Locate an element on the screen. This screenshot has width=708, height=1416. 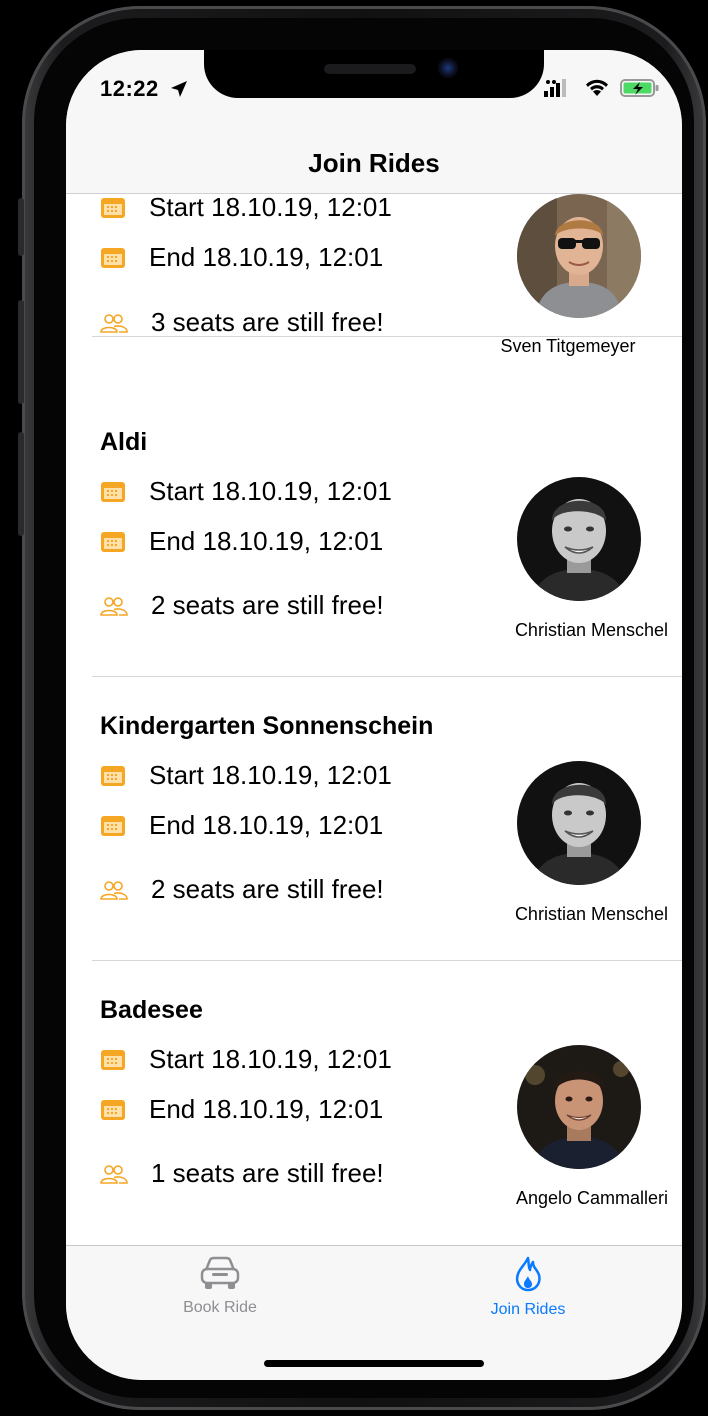
tab-label: Book Ride is located at coordinates (220, 1307).